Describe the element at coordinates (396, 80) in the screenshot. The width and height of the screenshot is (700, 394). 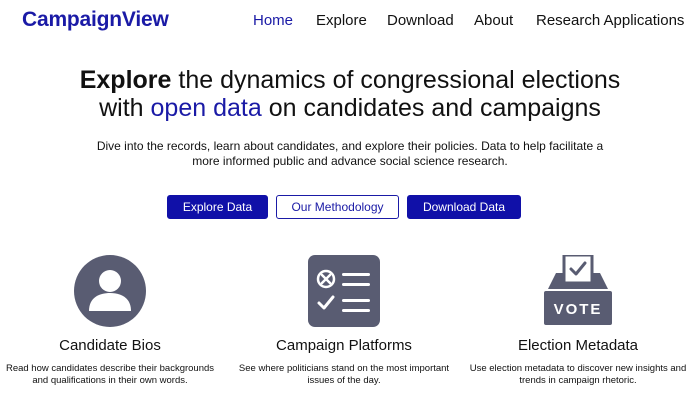
I see `hero-title-rest: the dynamics of congressional elections` at that location.